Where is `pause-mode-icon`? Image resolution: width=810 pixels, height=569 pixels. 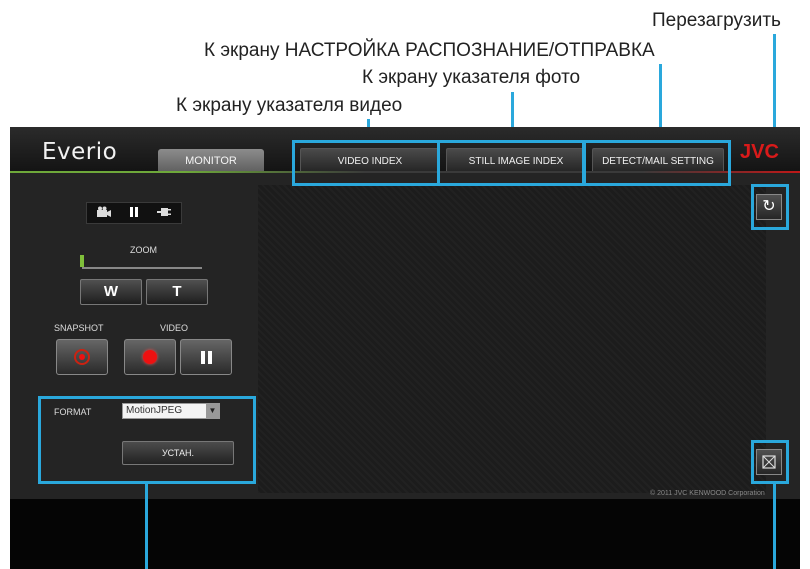 pause-mode-icon is located at coordinates (134, 213).